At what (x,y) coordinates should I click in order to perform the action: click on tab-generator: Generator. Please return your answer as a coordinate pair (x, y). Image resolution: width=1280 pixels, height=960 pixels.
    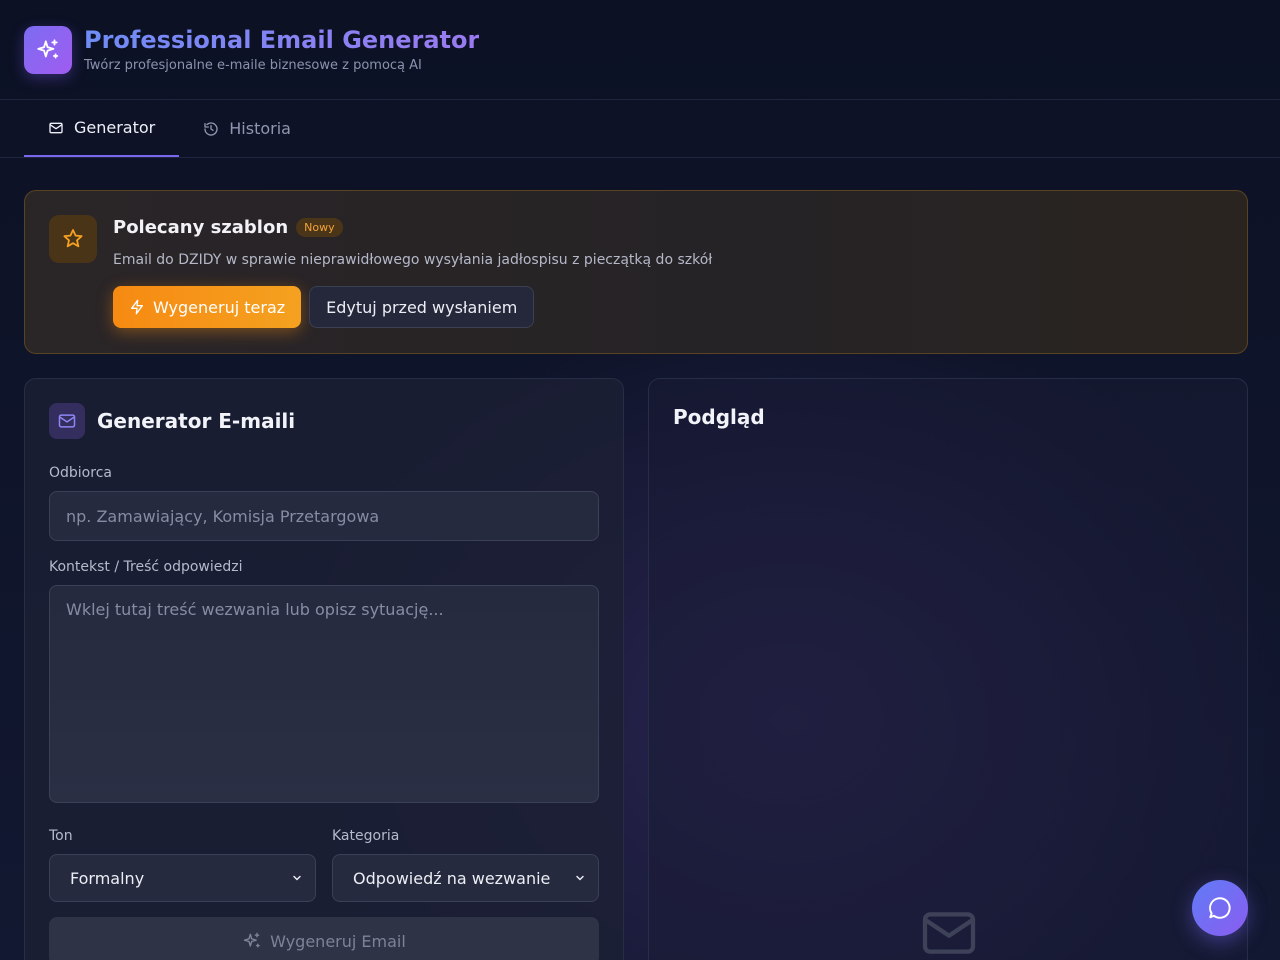
    Looking at the image, I should click on (102, 128).